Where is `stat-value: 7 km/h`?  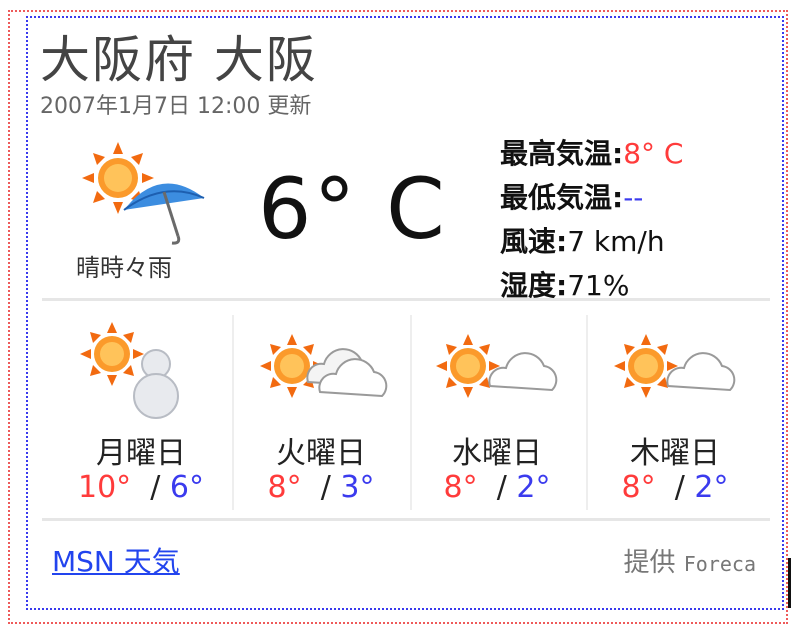
stat-value: 7 km/h is located at coordinates (616, 241).